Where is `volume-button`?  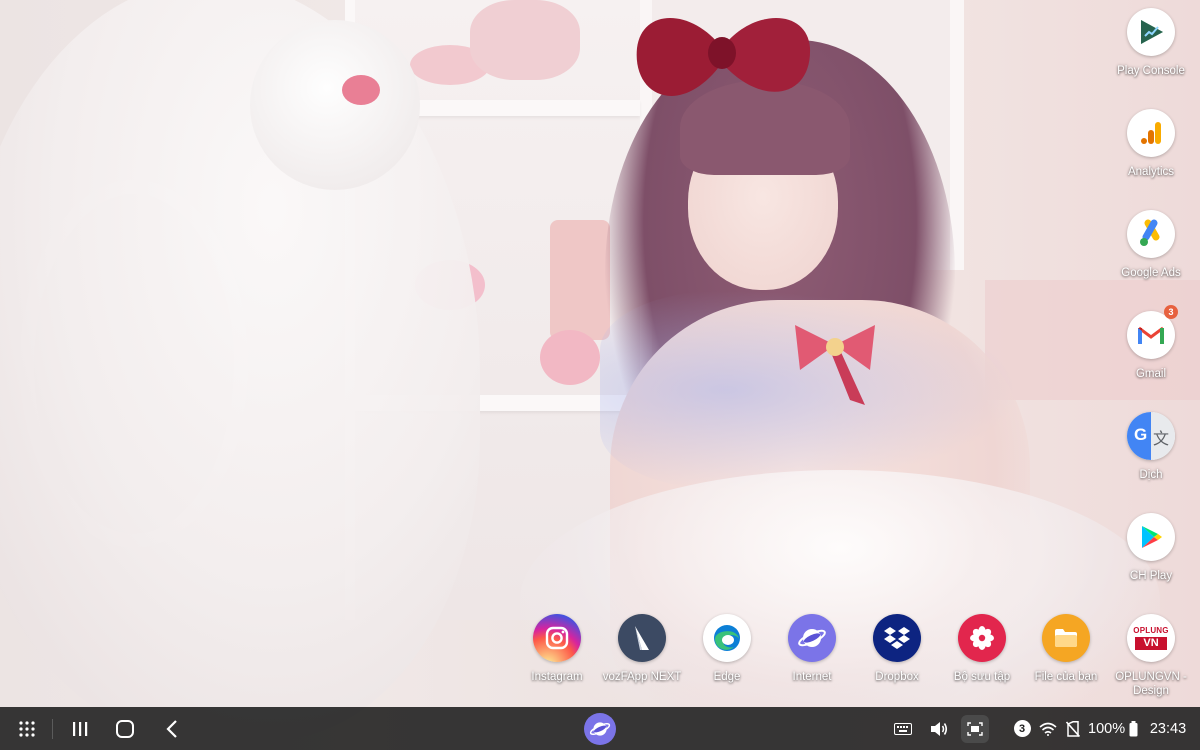 volume-button is located at coordinates (939, 728).